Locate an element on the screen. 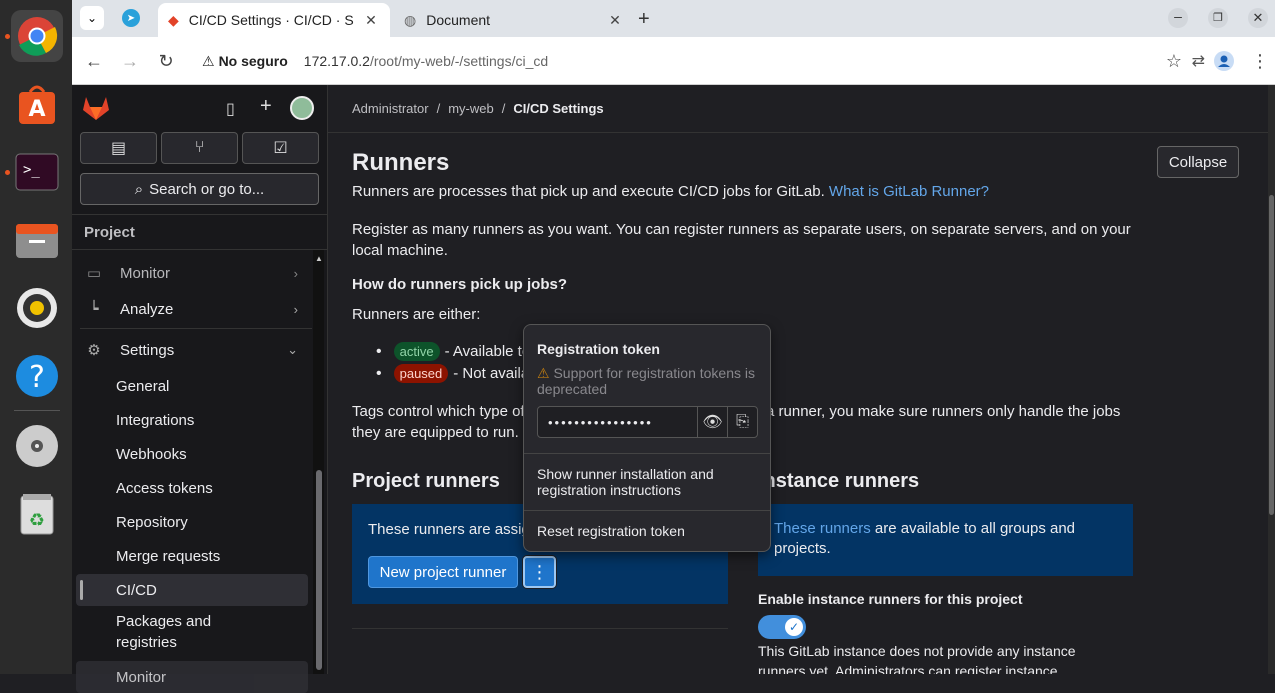 The height and width of the screenshot is (693, 1275). url-path: /root/my-web/-/settings/ci_cd is located at coordinates (459, 61).